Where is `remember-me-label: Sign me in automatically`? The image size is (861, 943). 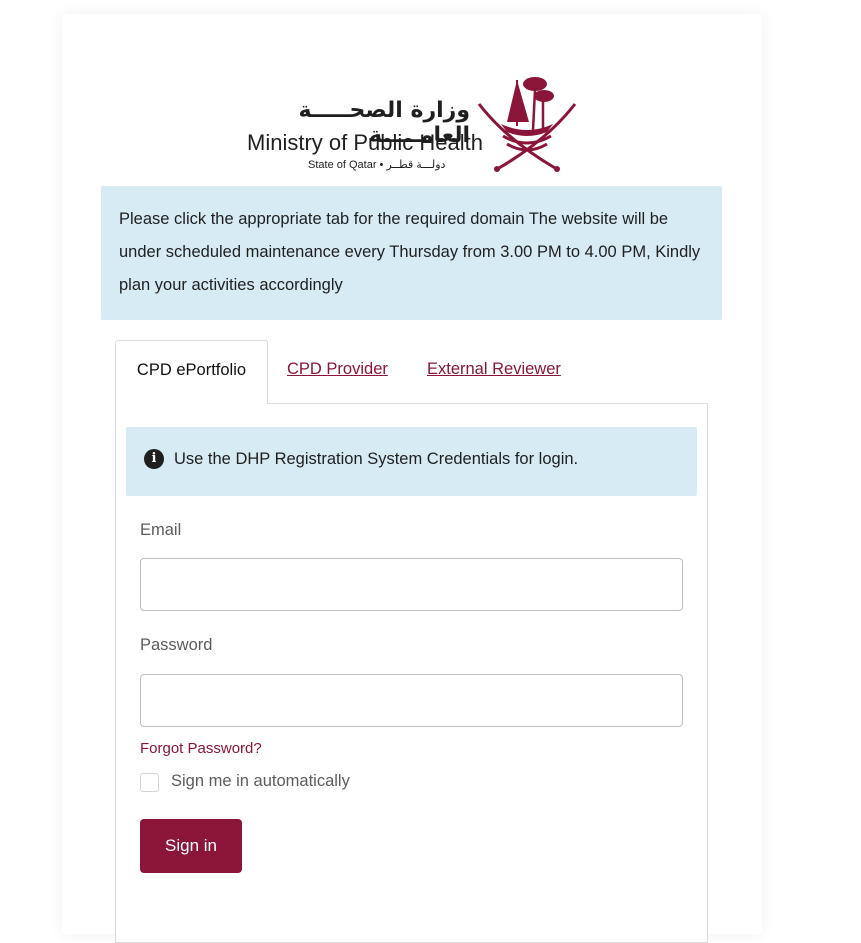 remember-me-label: Sign me in automatically is located at coordinates (260, 781).